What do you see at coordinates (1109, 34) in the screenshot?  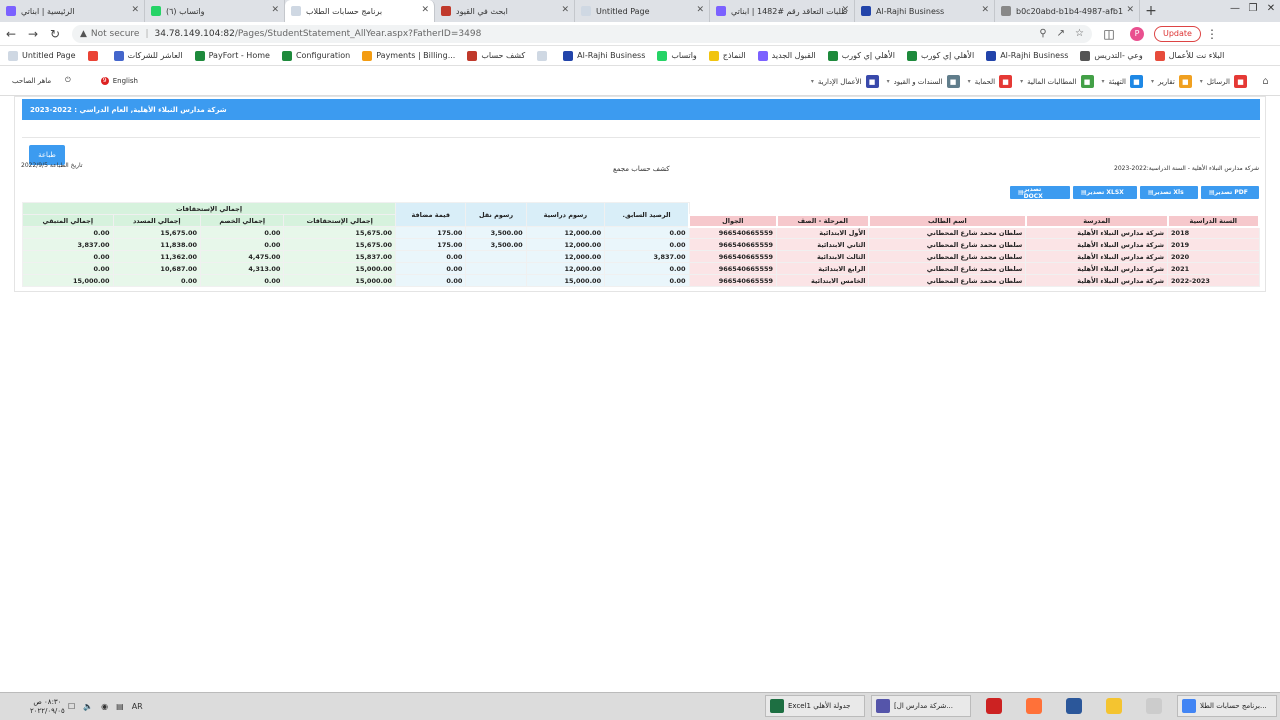 I see `sidebar-icon: ◫` at bounding box center [1109, 34].